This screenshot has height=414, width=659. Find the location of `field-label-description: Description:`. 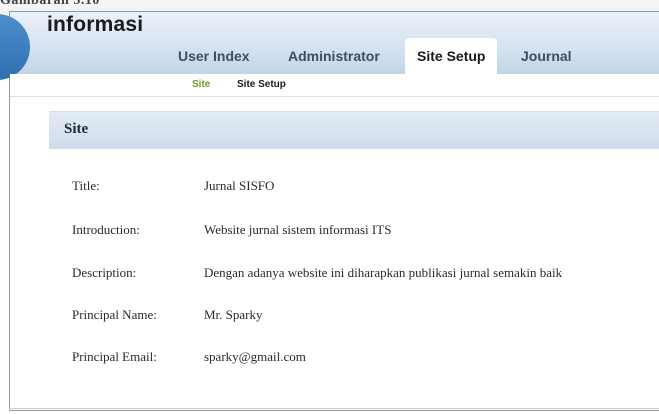

field-label-description: Description: is located at coordinates (104, 272).